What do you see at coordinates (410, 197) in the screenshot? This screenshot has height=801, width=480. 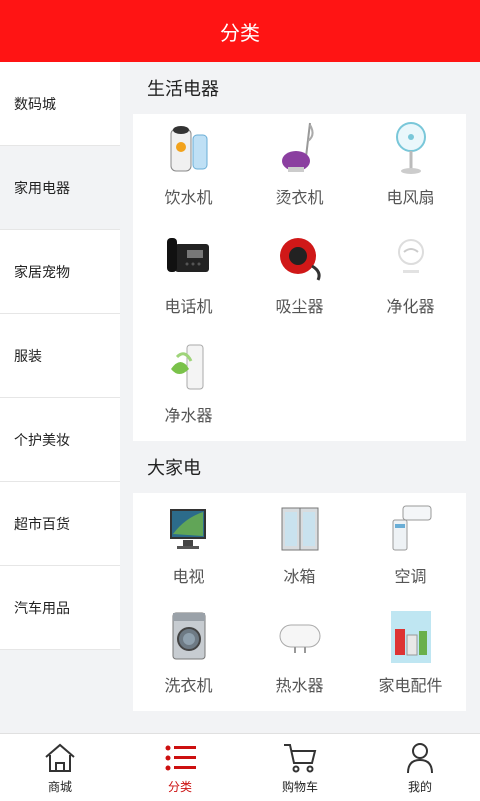 I see `category-label: 电风扇` at bounding box center [410, 197].